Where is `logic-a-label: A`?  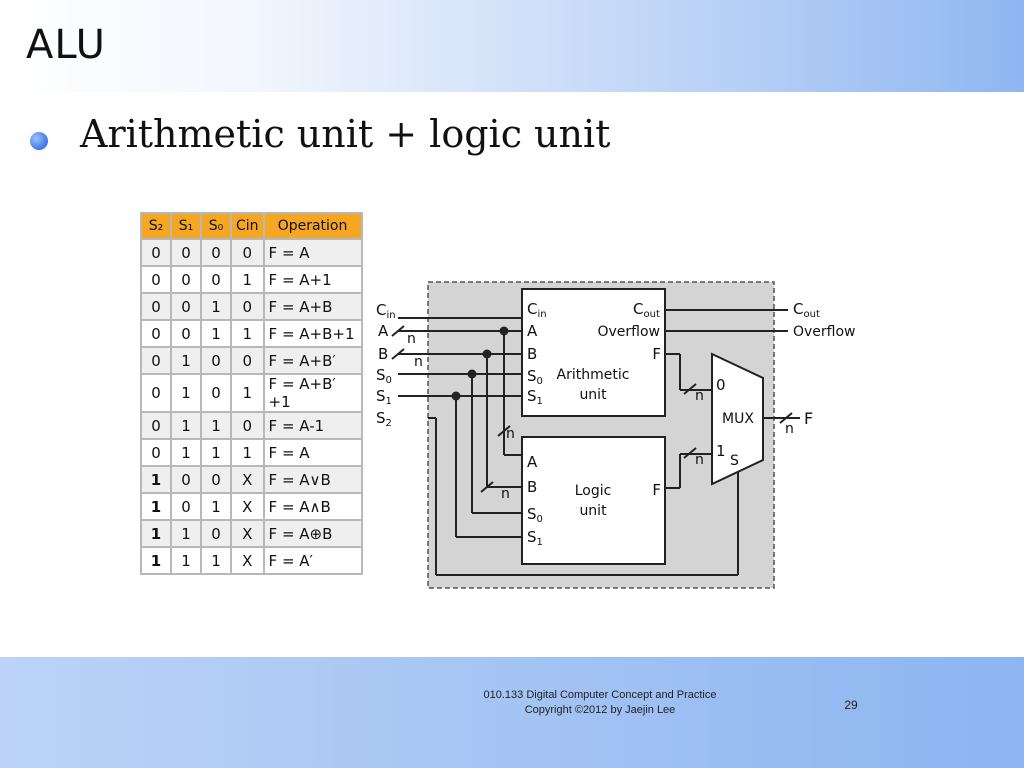 logic-a-label: A is located at coordinates (532, 462).